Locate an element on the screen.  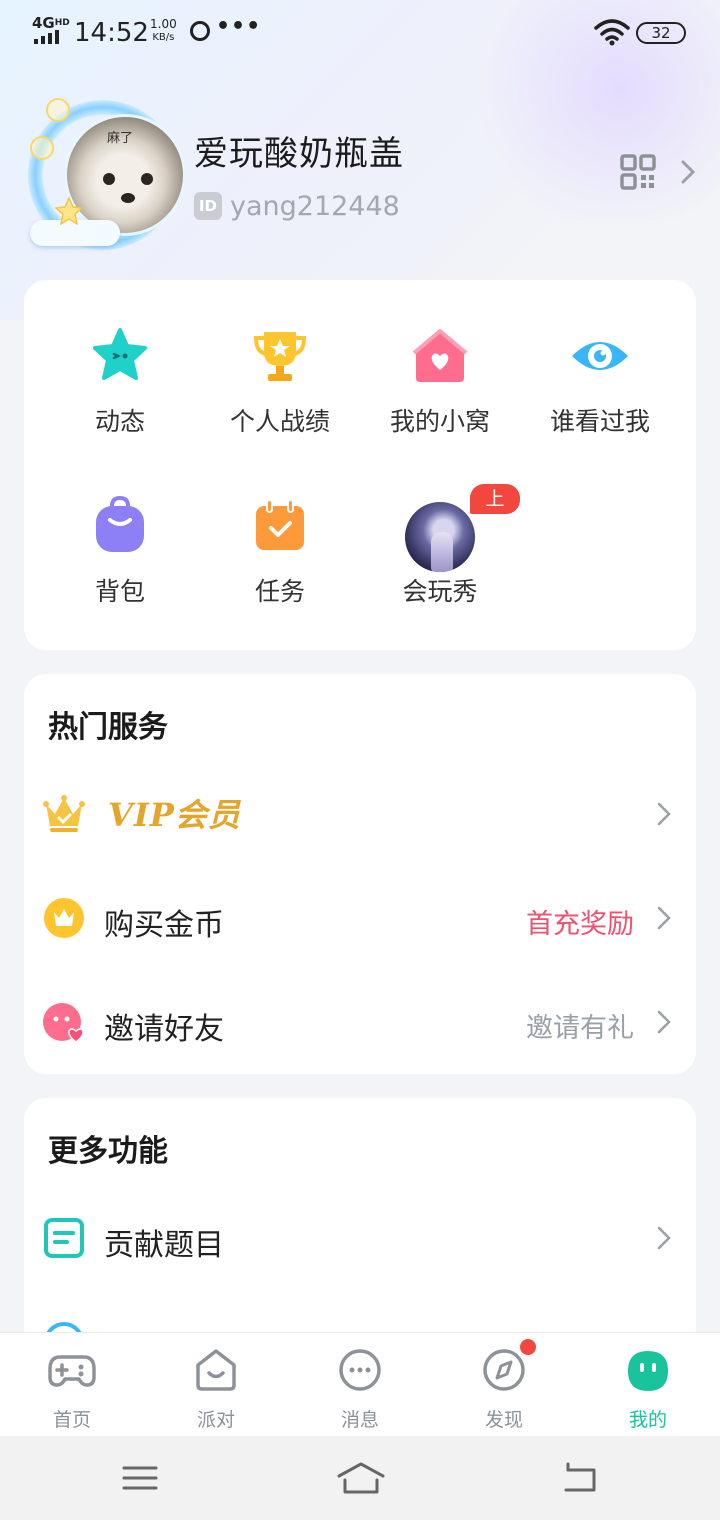
signal-icon is located at coordinates (49, 37).